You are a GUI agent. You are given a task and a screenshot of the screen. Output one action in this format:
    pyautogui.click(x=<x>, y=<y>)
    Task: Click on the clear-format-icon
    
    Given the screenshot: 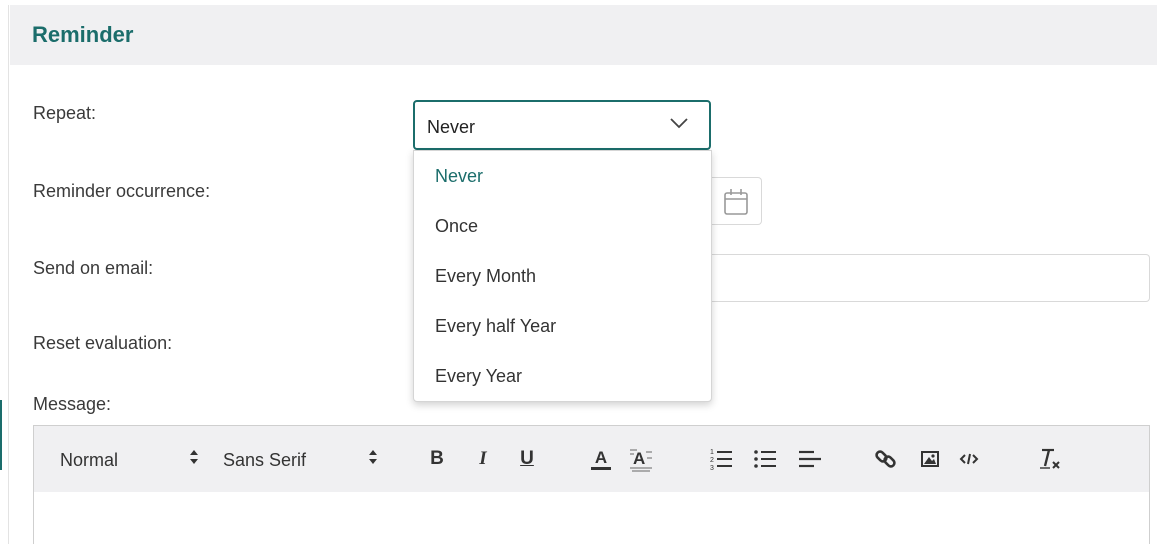 What is the action you would take?
    pyautogui.click(x=1050, y=459)
    